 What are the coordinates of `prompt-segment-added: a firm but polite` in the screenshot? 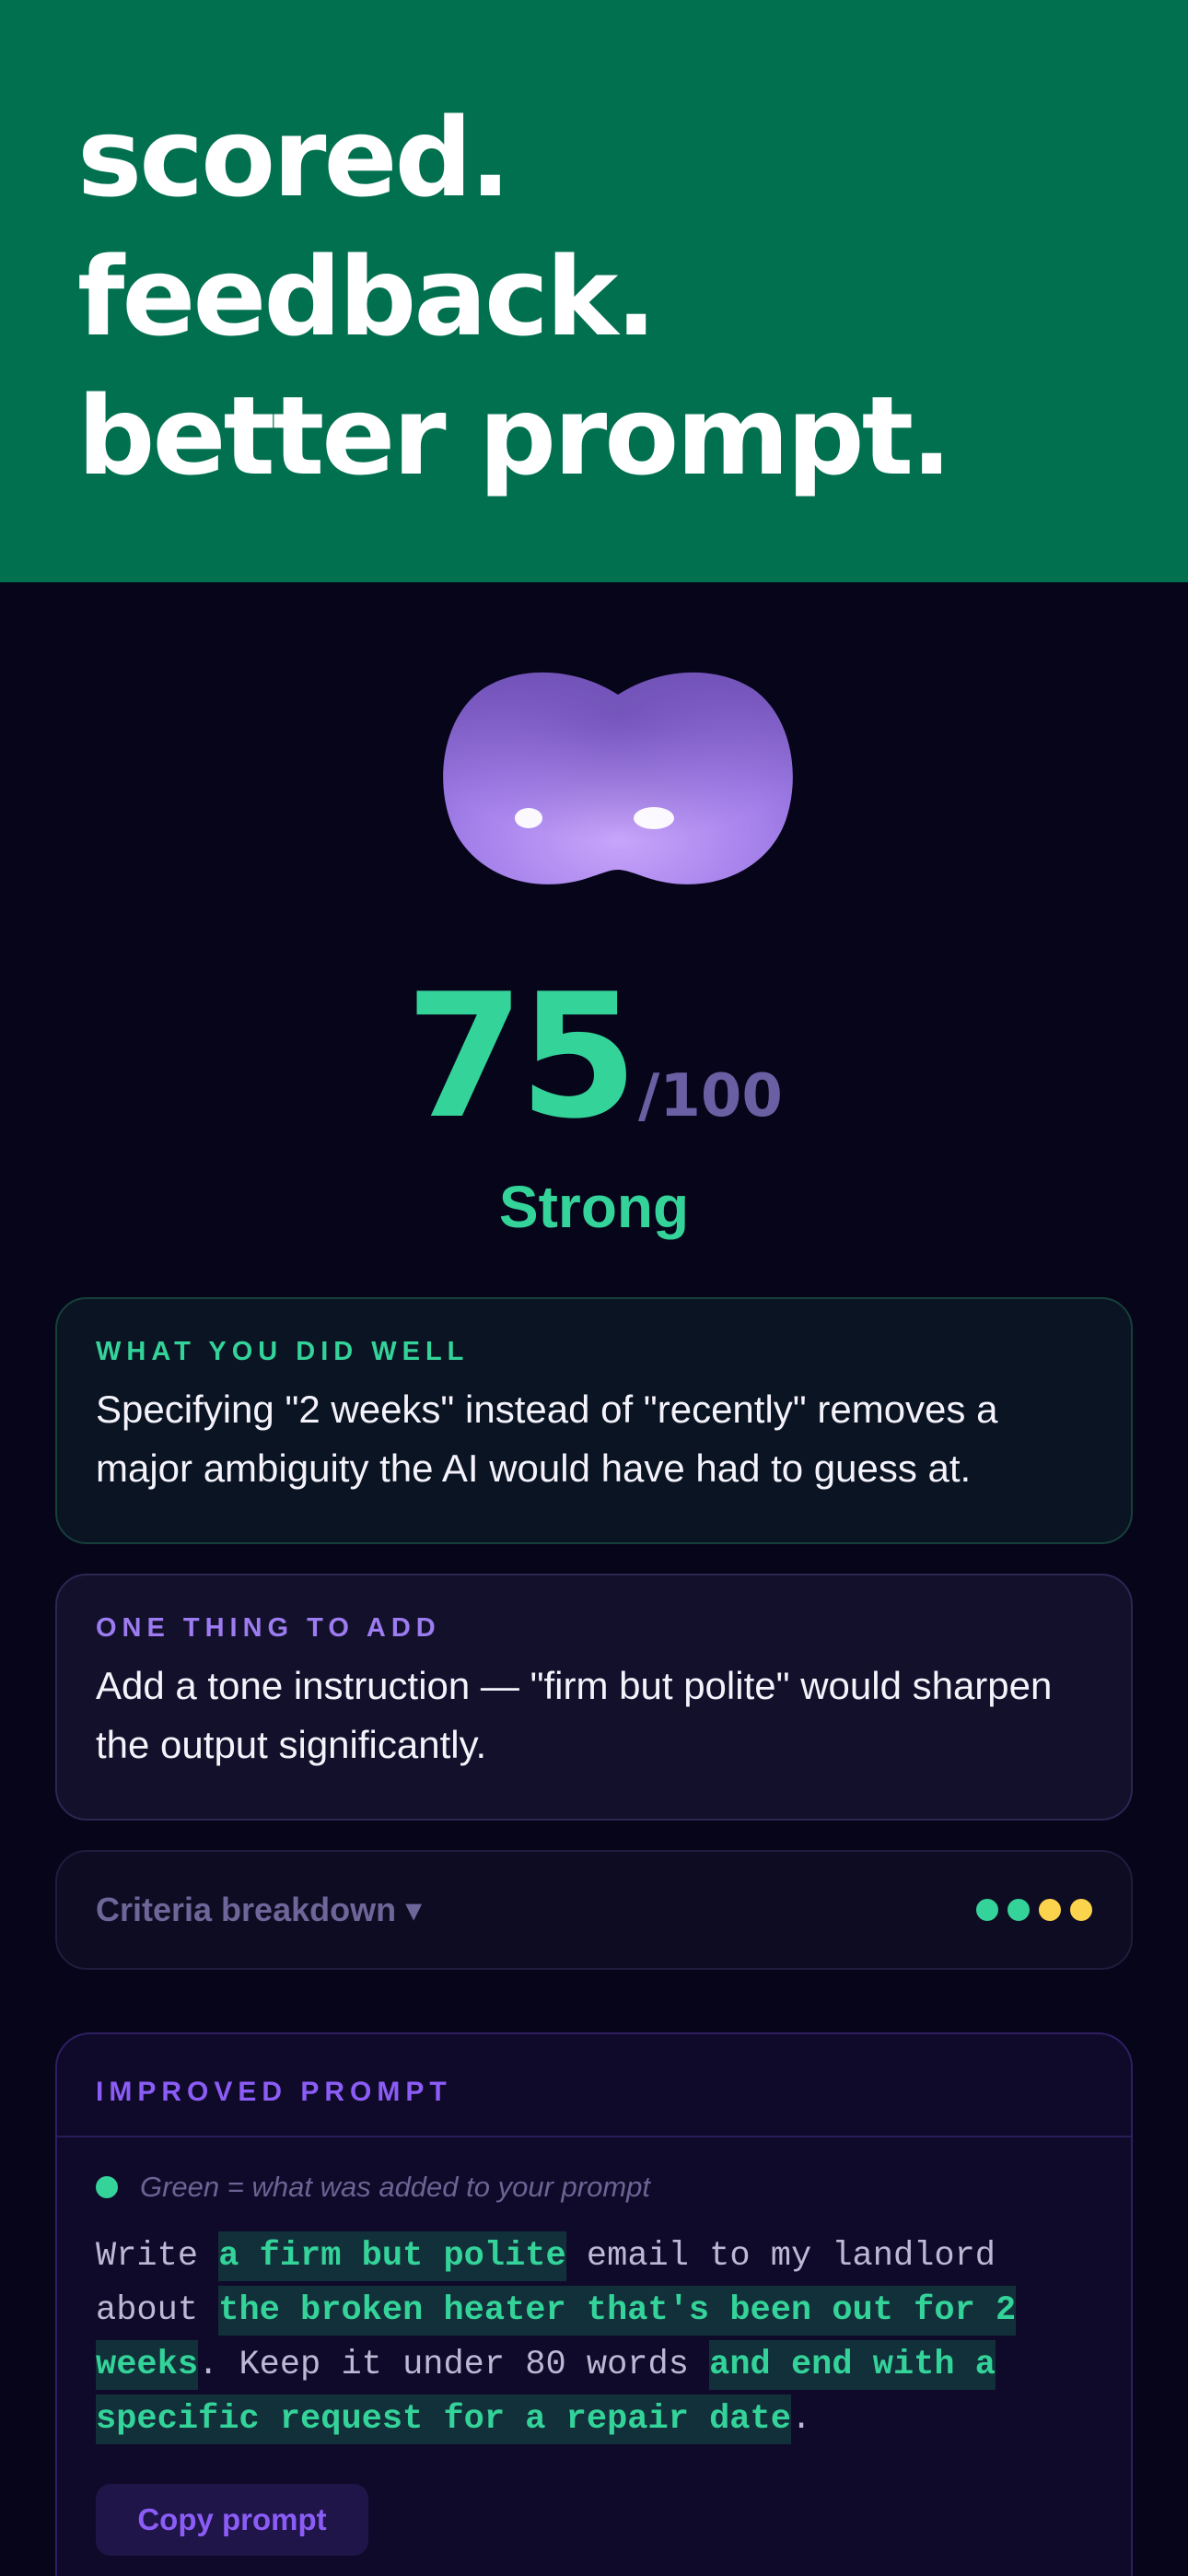 It's located at (392, 2256).